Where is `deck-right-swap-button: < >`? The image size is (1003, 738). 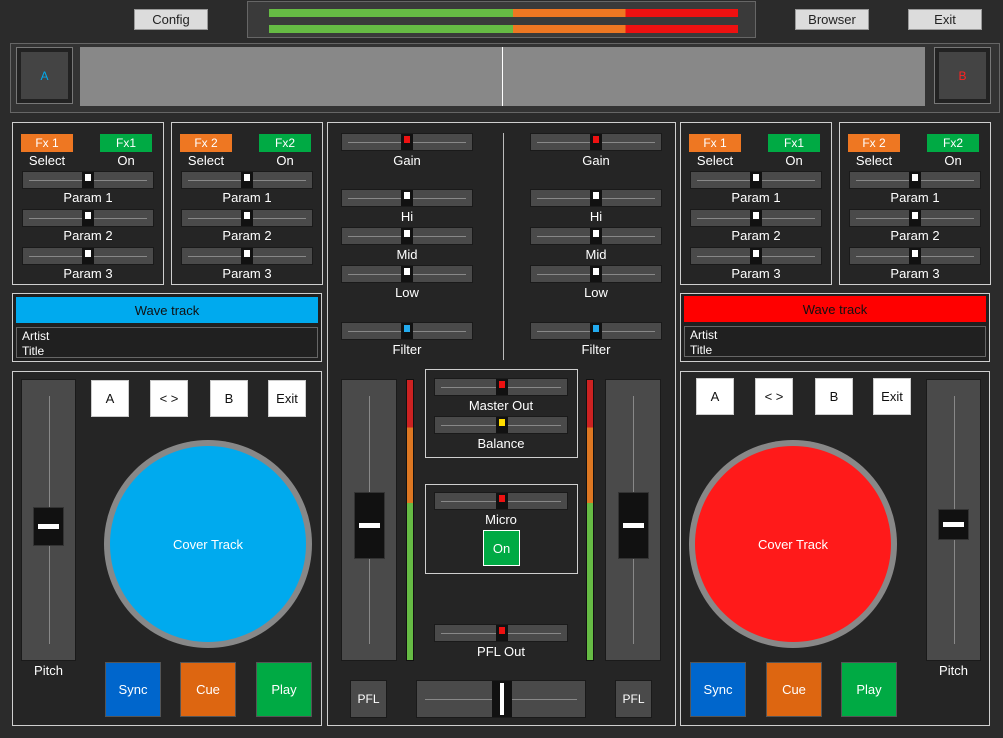
deck-right-swap-button: < > is located at coordinates (774, 396).